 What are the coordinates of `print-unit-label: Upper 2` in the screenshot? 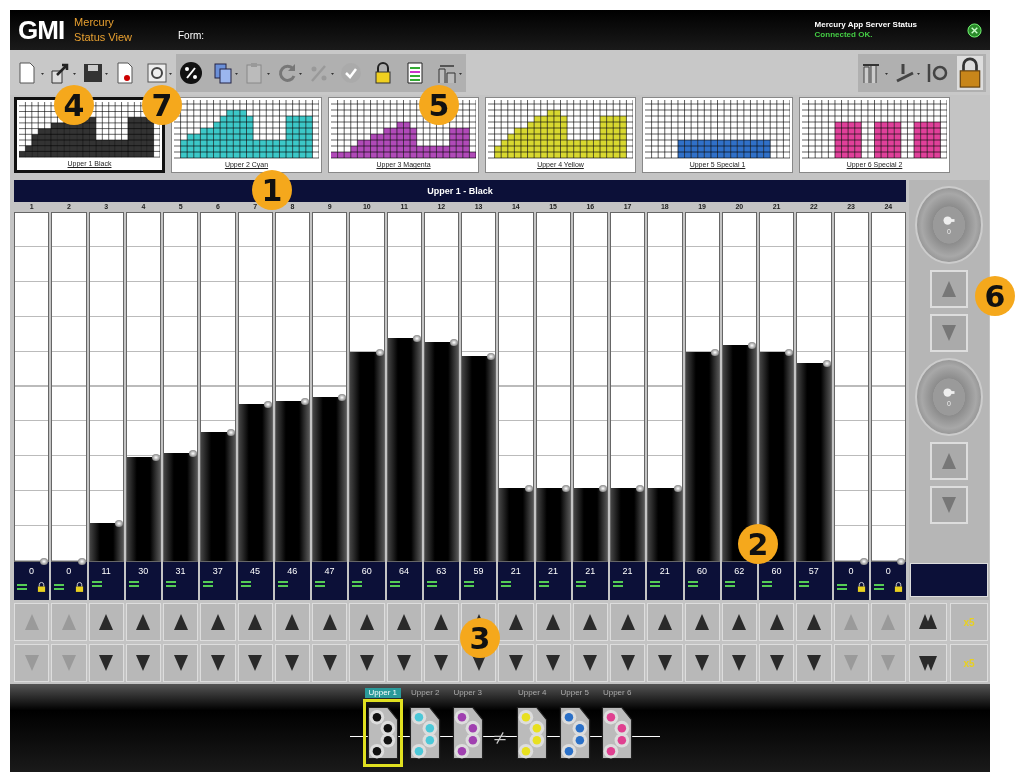 It's located at (425, 693).